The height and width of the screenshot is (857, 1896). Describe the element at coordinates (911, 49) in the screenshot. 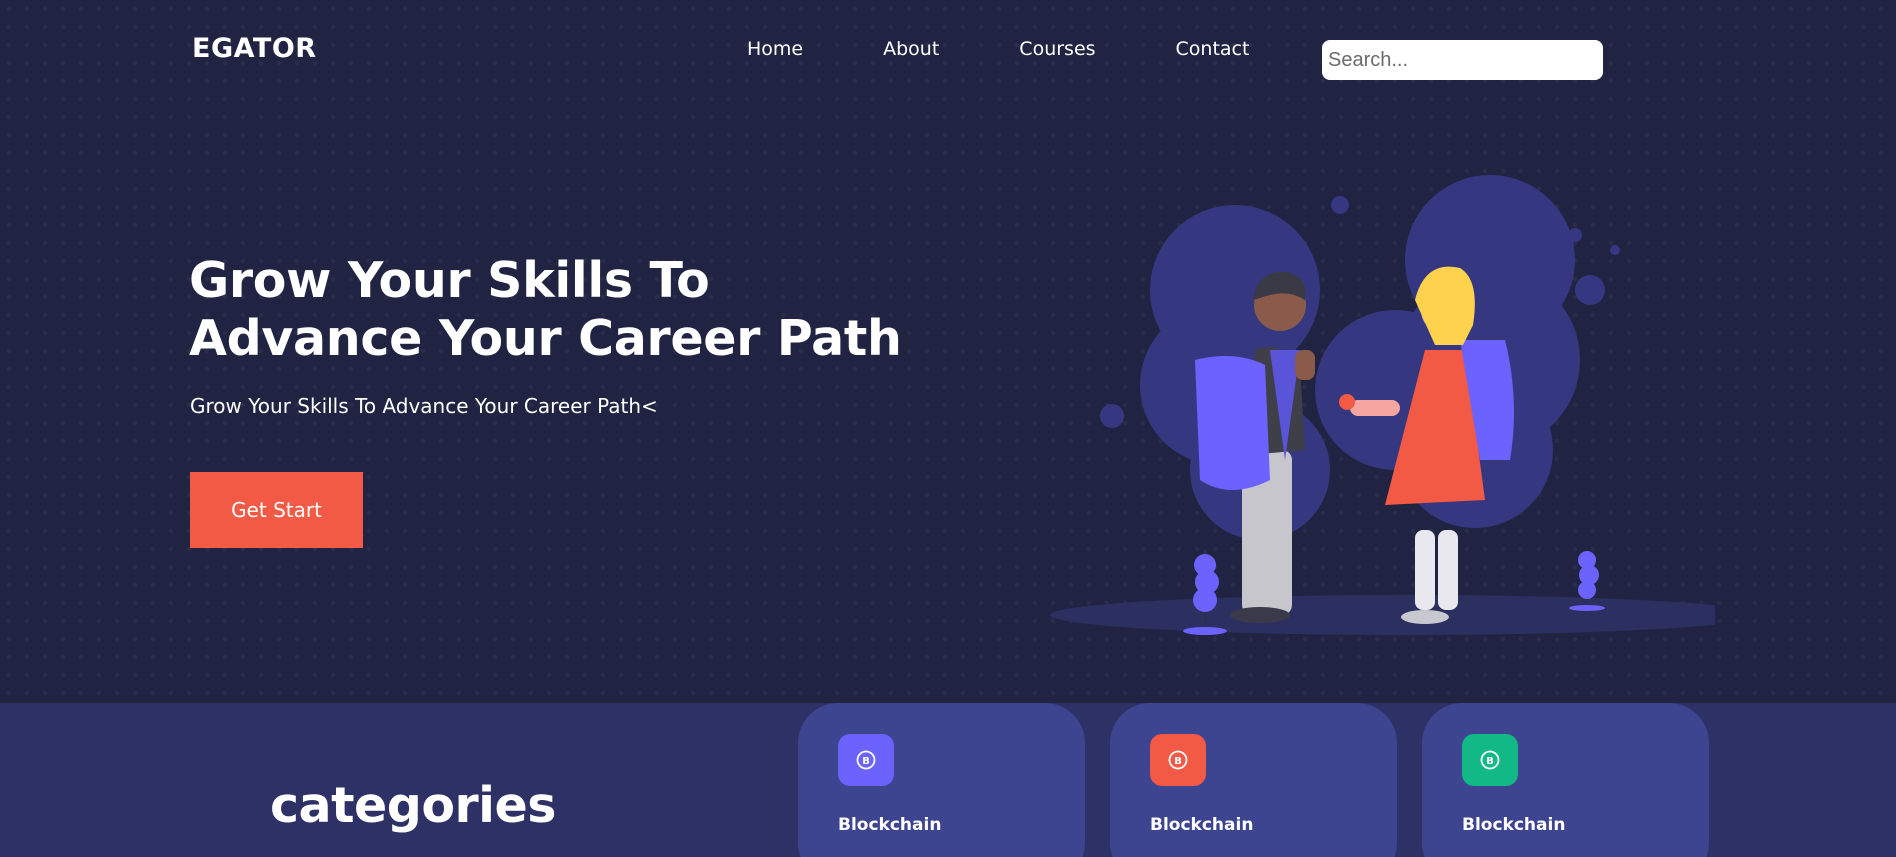

I see `nav-about: About` at that location.